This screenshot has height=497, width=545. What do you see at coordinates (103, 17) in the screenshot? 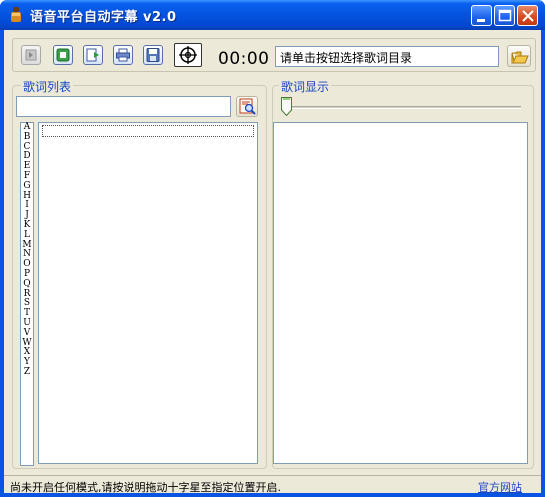
I see `window-title: 语音平台自动字幕 v2.0` at bounding box center [103, 17].